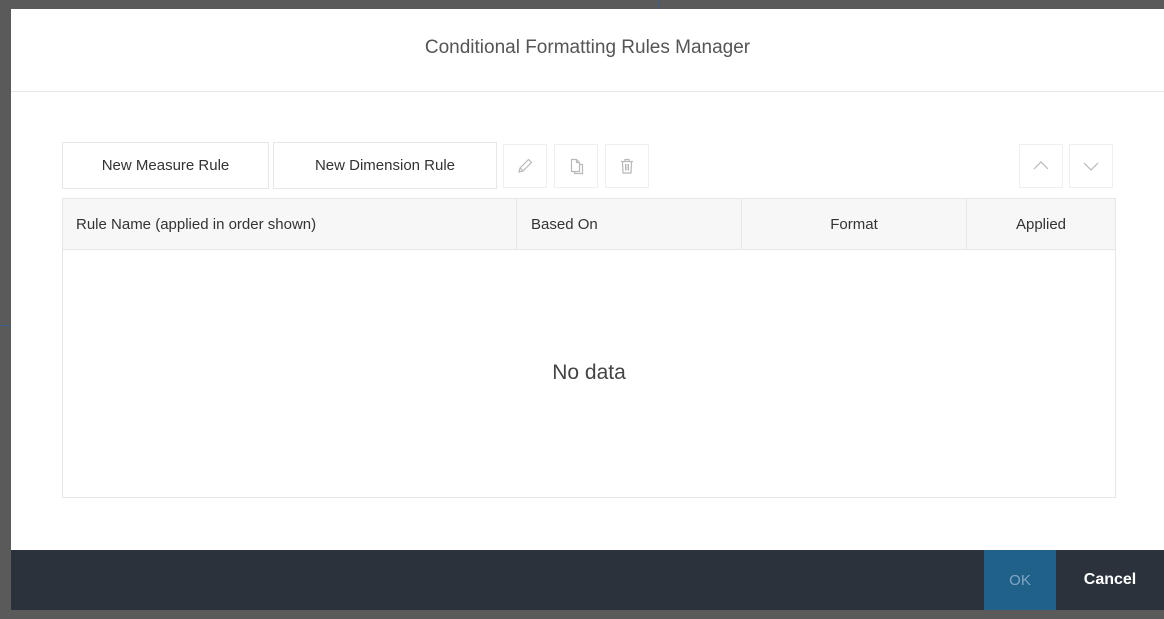 The height and width of the screenshot is (619, 1164). I want to click on chevron-up-icon, so click(1041, 165).